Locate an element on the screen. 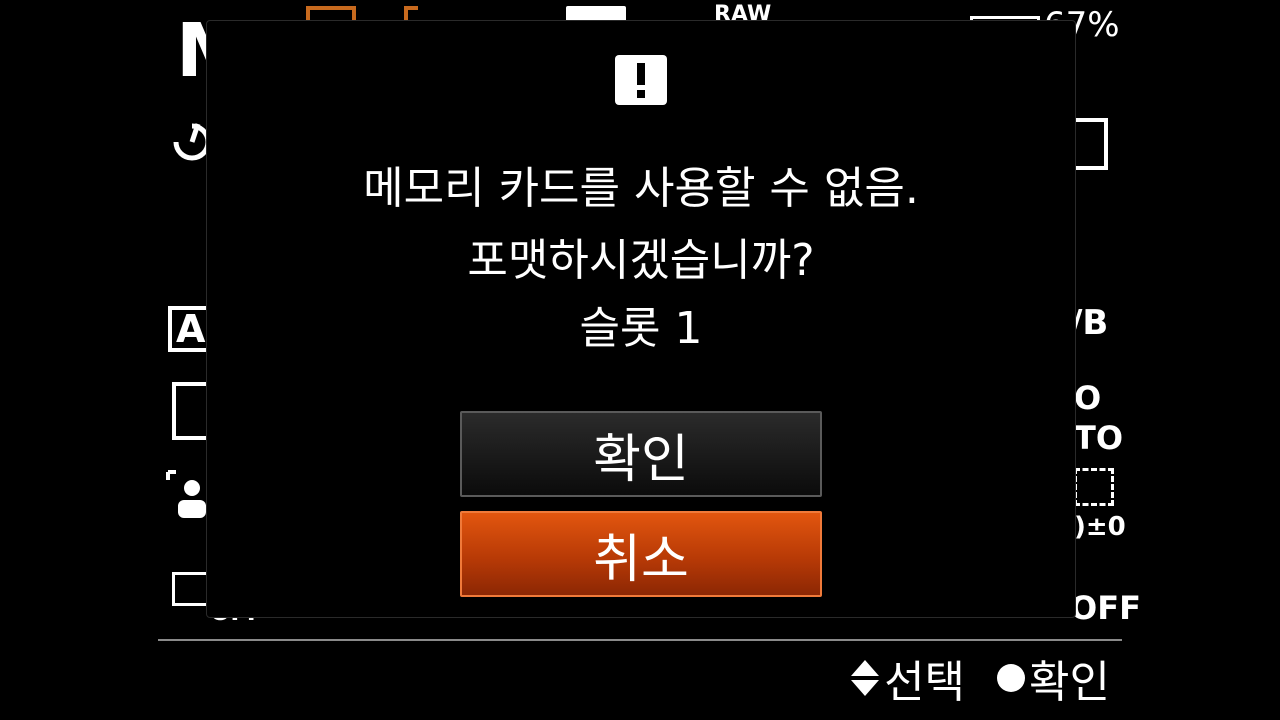 The width and height of the screenshot is (1280, 720). key-hints: 선택 확인 is located at coordinates (980, 678).